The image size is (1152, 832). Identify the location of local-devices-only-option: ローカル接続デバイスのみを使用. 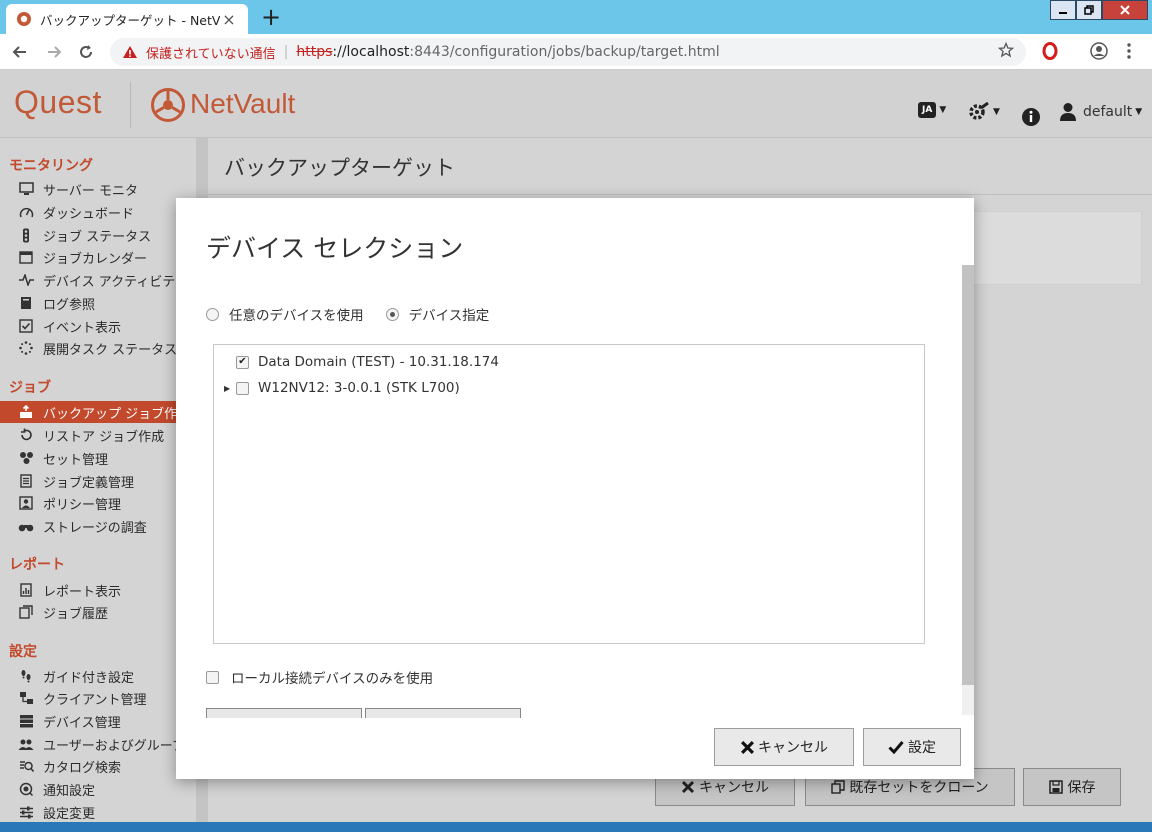
(319, 677).